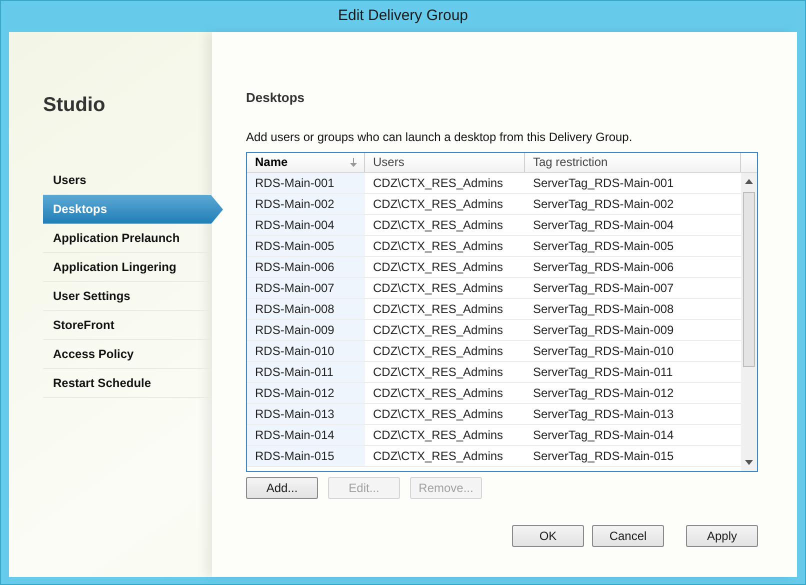 The height and width of the screenshot is (585, 806). What do you see at coordinates (306, 330) in the screenshot?
I see `table-cell: RDS-Main-009` at bounding box center [306, 330].